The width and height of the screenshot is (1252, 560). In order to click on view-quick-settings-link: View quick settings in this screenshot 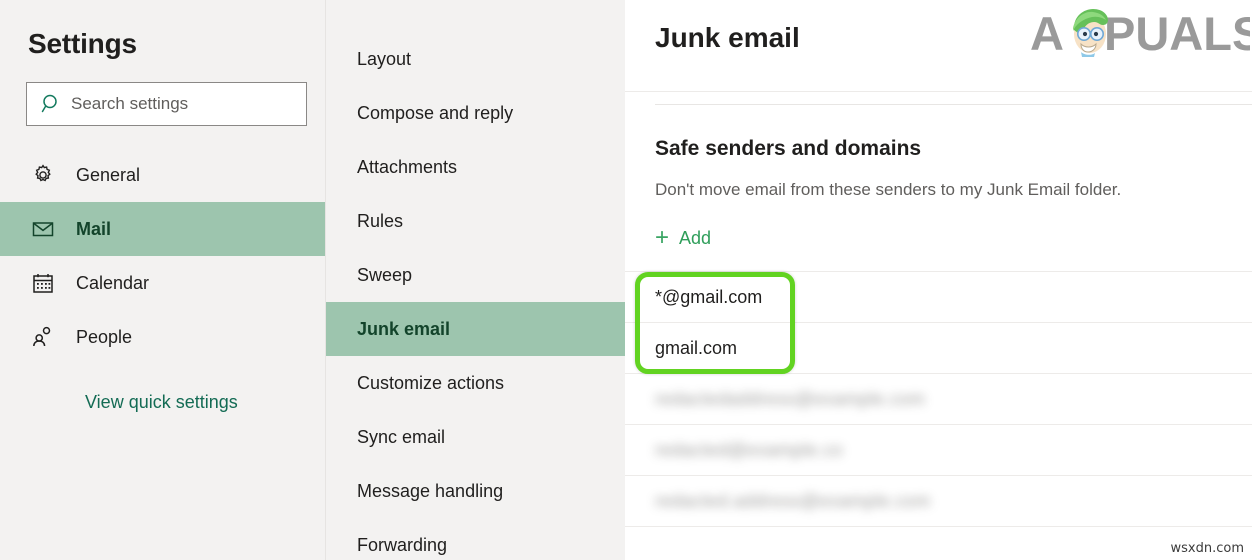, I will do `click(162, 402)`.